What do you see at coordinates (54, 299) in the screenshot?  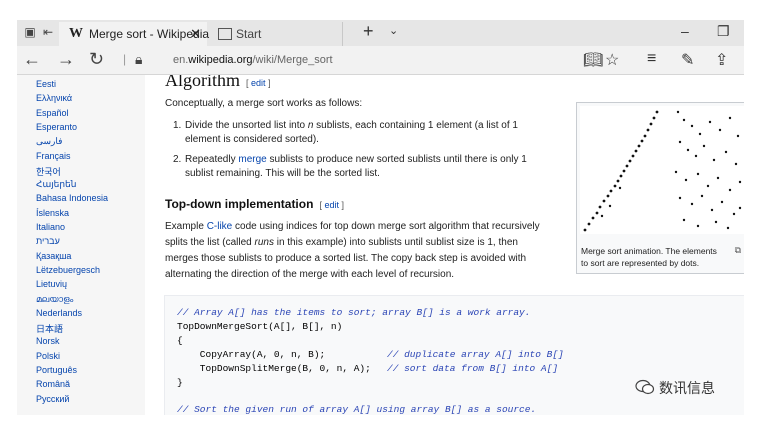 I see `language-link: മലയാളം` at bounding box center [54, 299].